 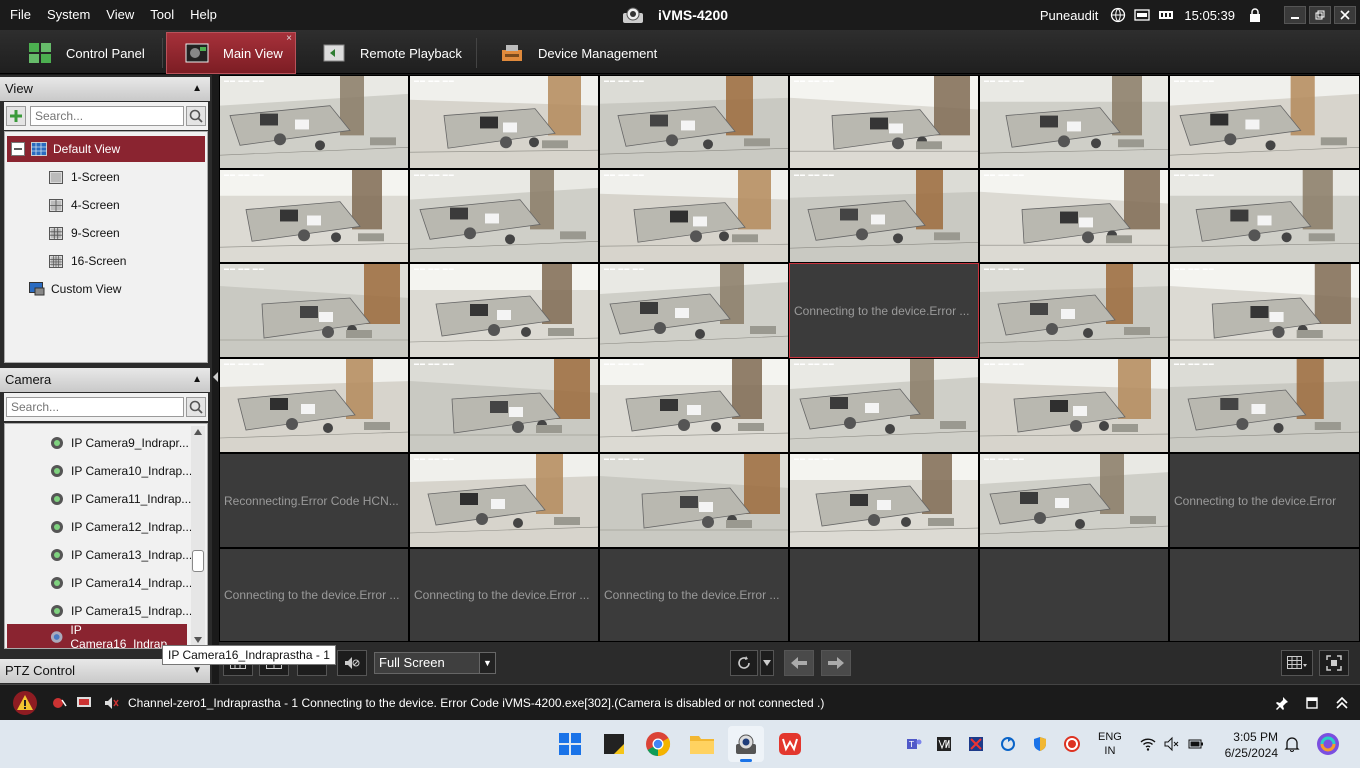 What do you see at coordinates (120, 15) in the screenshot?
I see `menu-view: View` at bounding box center [120, 15].